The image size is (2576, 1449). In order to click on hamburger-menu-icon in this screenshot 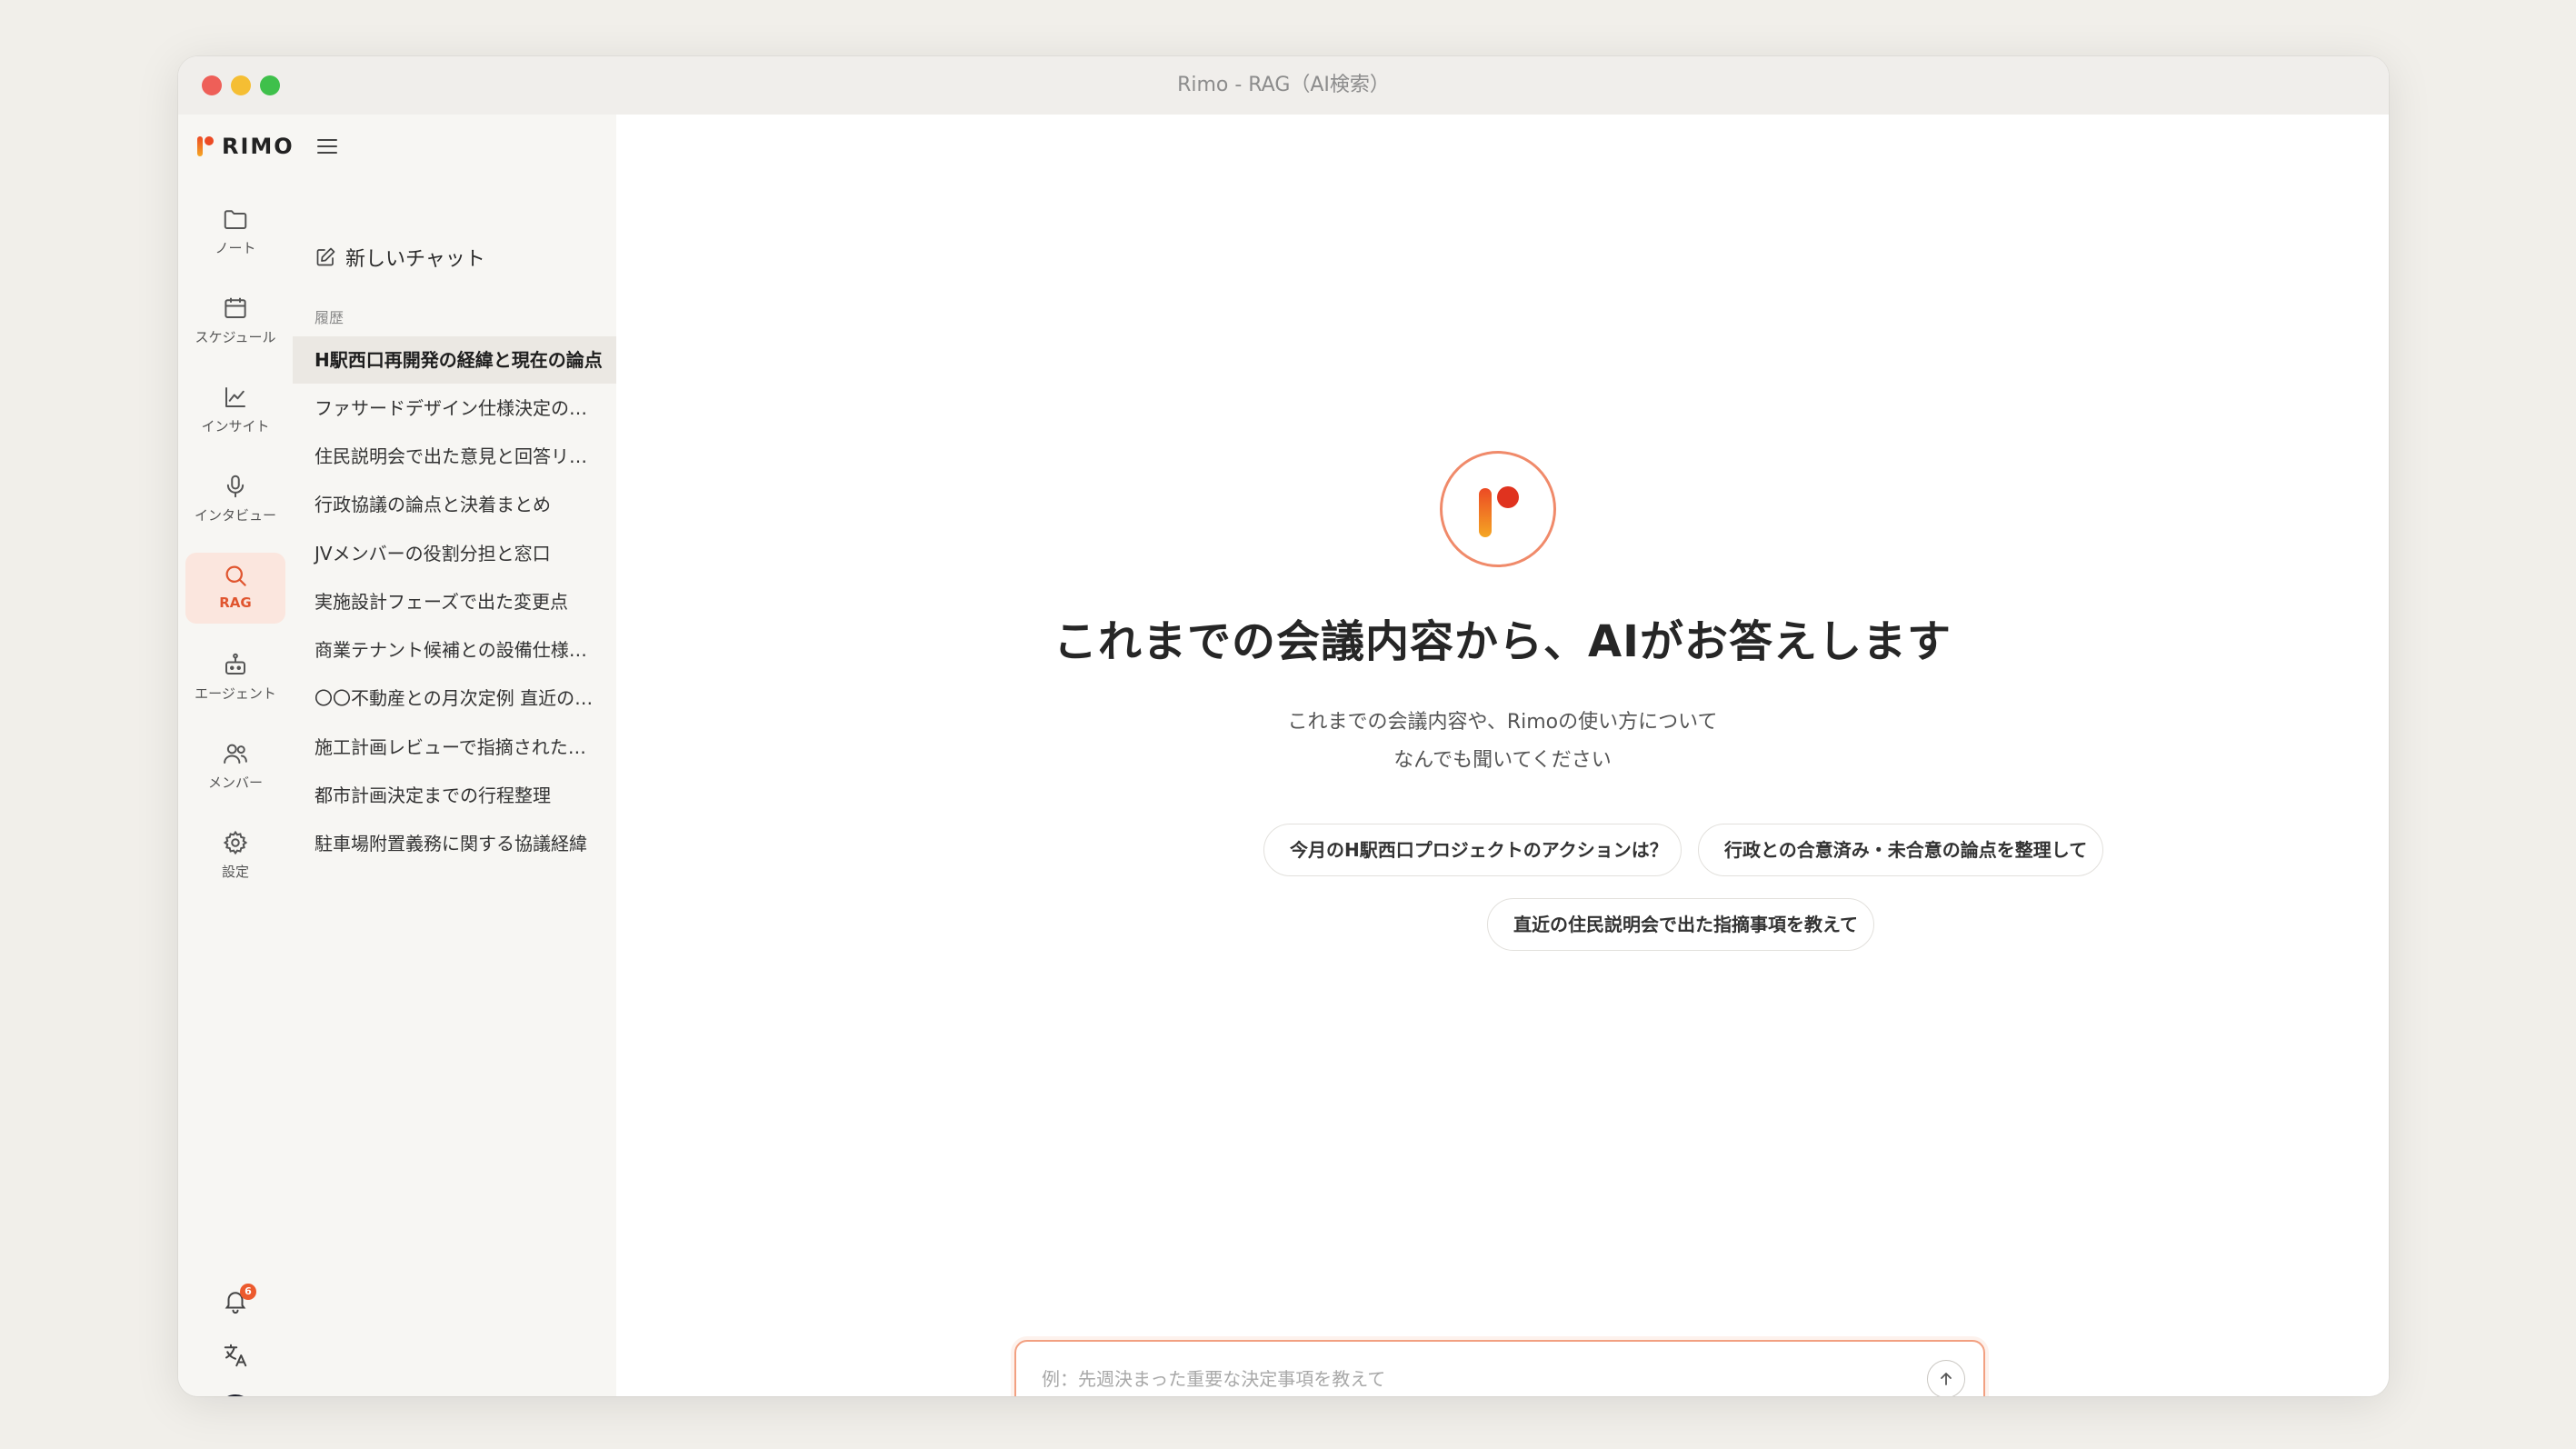, I will do `click(327, 146)`.